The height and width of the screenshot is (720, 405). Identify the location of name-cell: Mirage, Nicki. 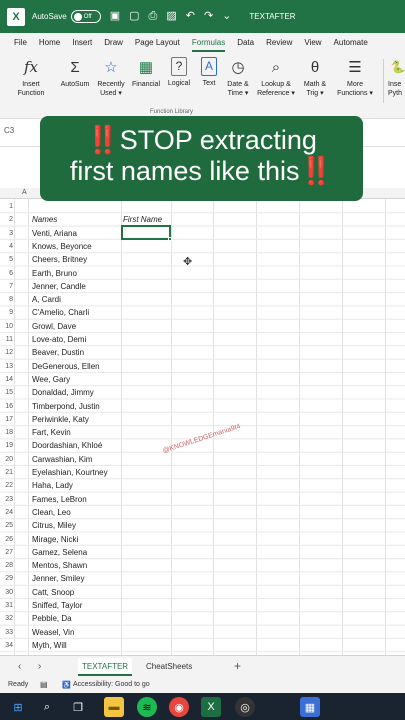
(55, 539).